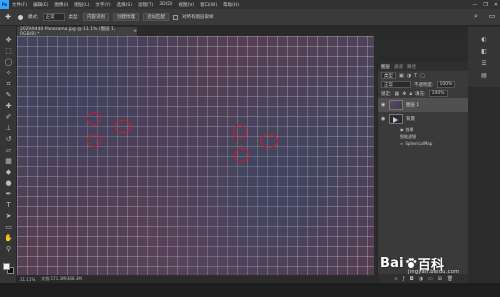  I want to click on pen-icon: ✒, so click(8, 194).